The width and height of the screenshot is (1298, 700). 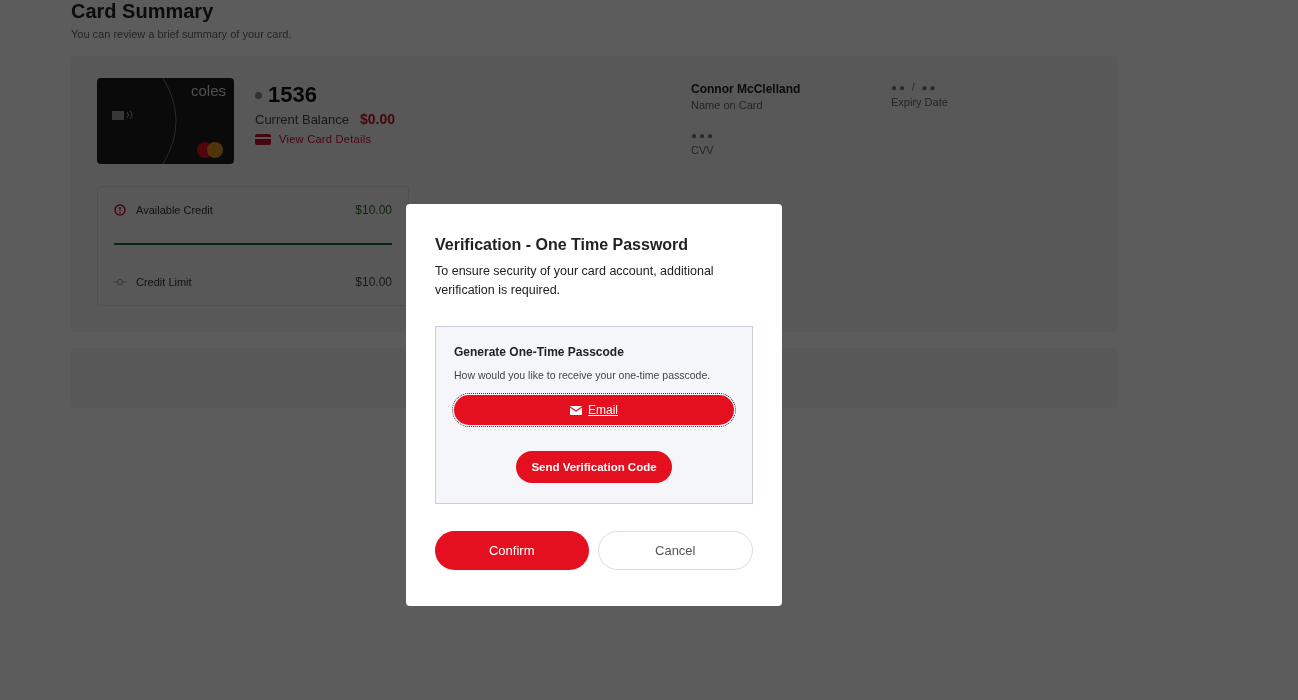 What do you see at coordinates (746, 89) in the screenshot?
I see `cardholder-name: Connor McClelland` at bounding box center [746, 89].